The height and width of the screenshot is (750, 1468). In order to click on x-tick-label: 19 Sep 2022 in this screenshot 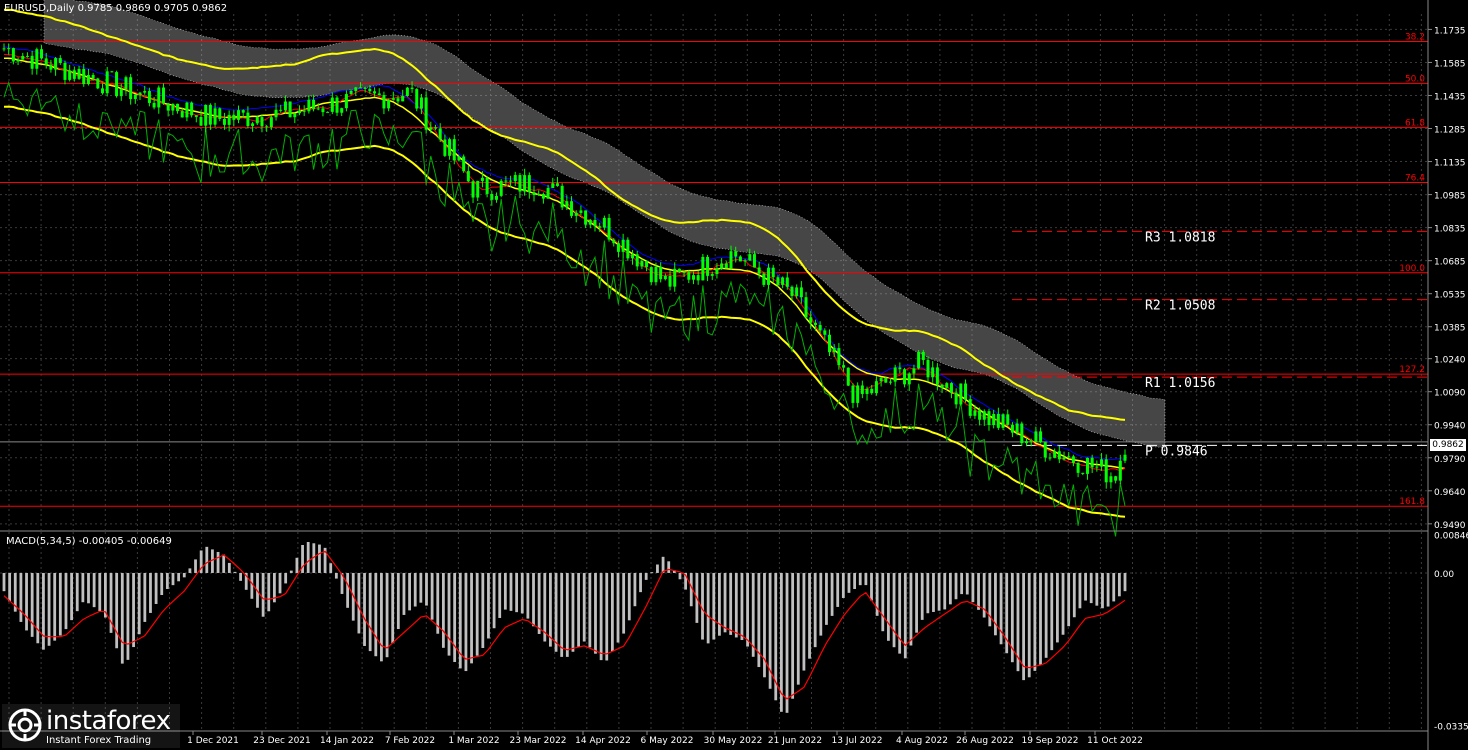, I will do `click(1049, 741)`.